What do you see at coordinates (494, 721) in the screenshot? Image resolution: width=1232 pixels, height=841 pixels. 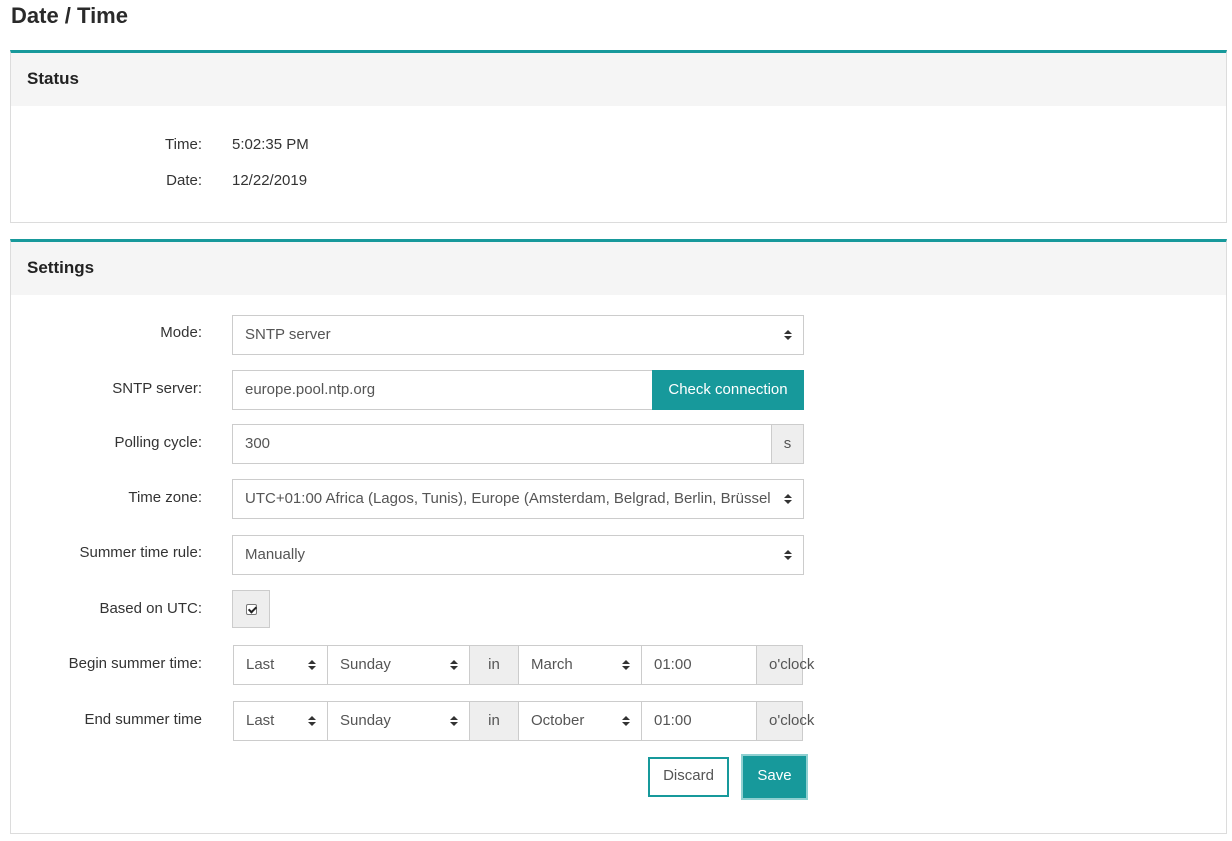 I see `end-in-addon: in` at bounding box center [494, 721].